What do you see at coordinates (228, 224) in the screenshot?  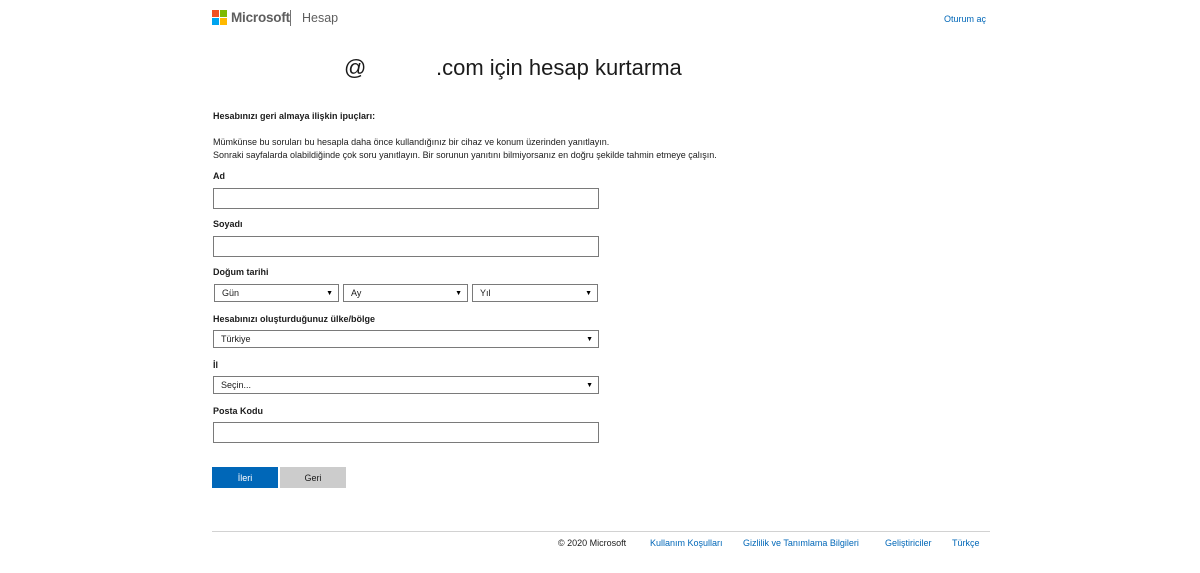 I see `last-name-label: Soyadı` at bounding box center [228, 224].